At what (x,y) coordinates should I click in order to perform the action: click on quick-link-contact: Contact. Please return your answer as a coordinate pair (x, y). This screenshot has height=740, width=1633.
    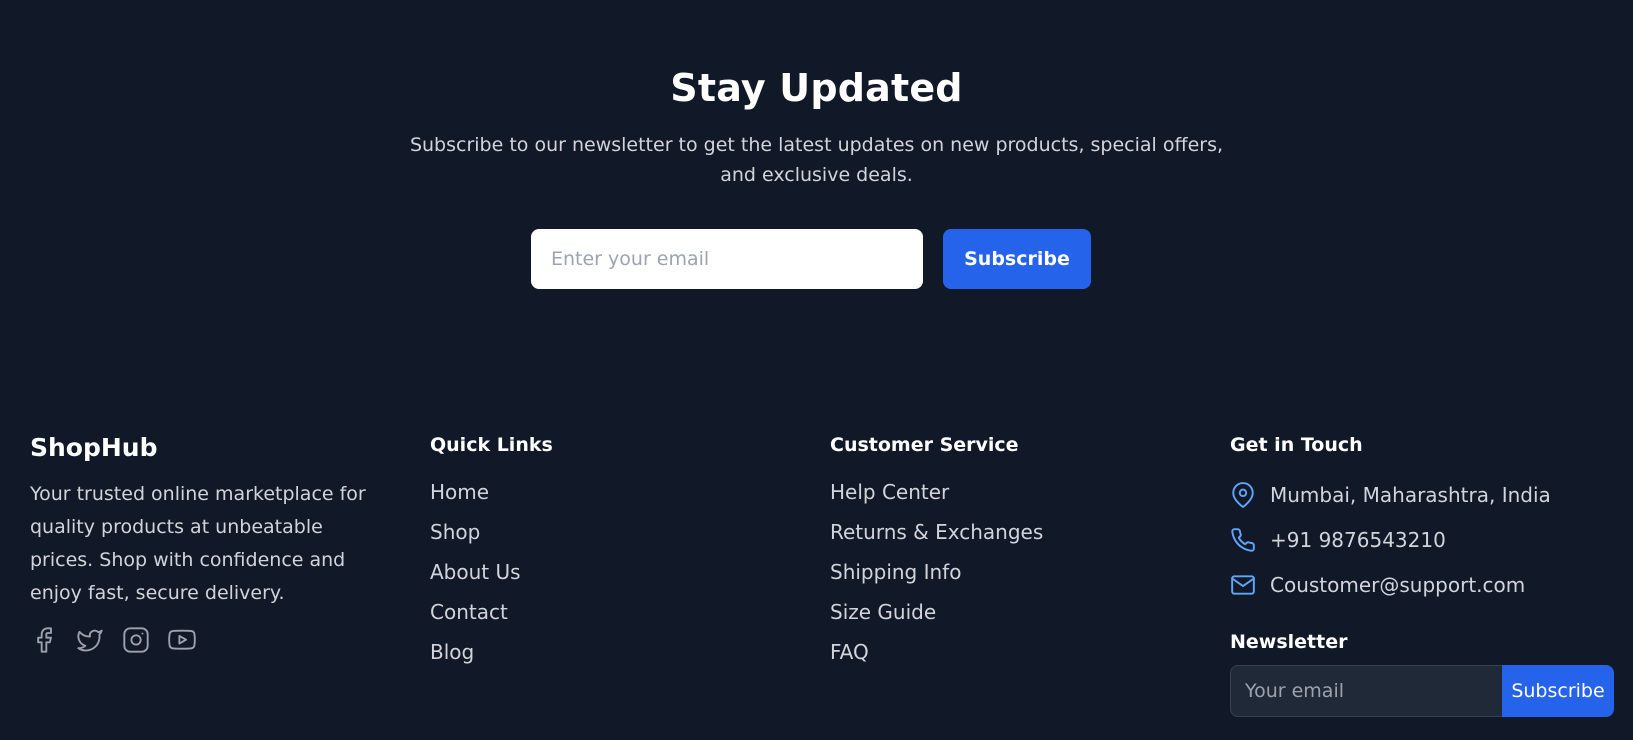
    Looking at the image, I should click on (610, 612).